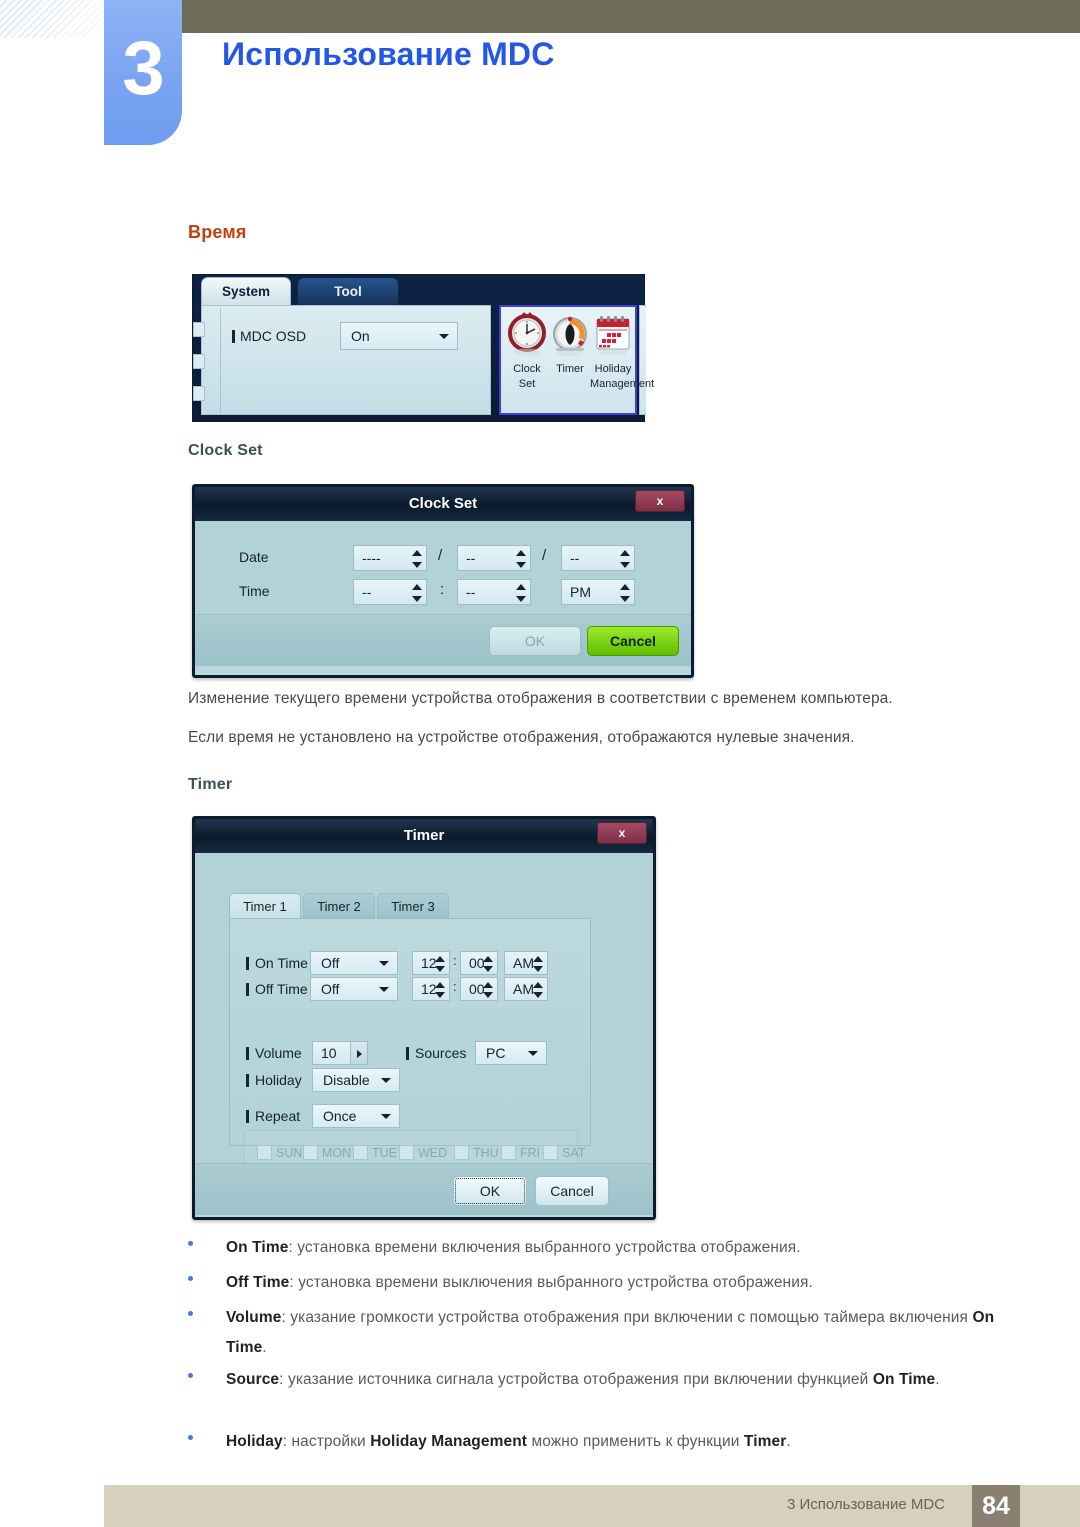 The width and height of the screenshot is (1080, 1527). What do you see at coordinates (520, 1152) in the screenshot?
I see `checkbox-fri: FRI` at bounding box center [520, 1152].